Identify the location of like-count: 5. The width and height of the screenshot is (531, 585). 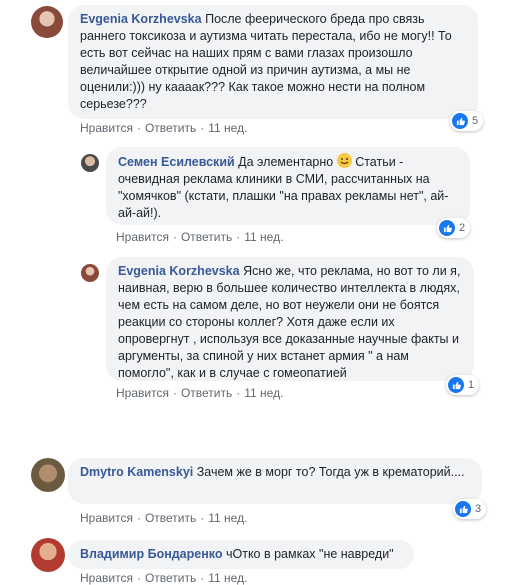
(475, 121).